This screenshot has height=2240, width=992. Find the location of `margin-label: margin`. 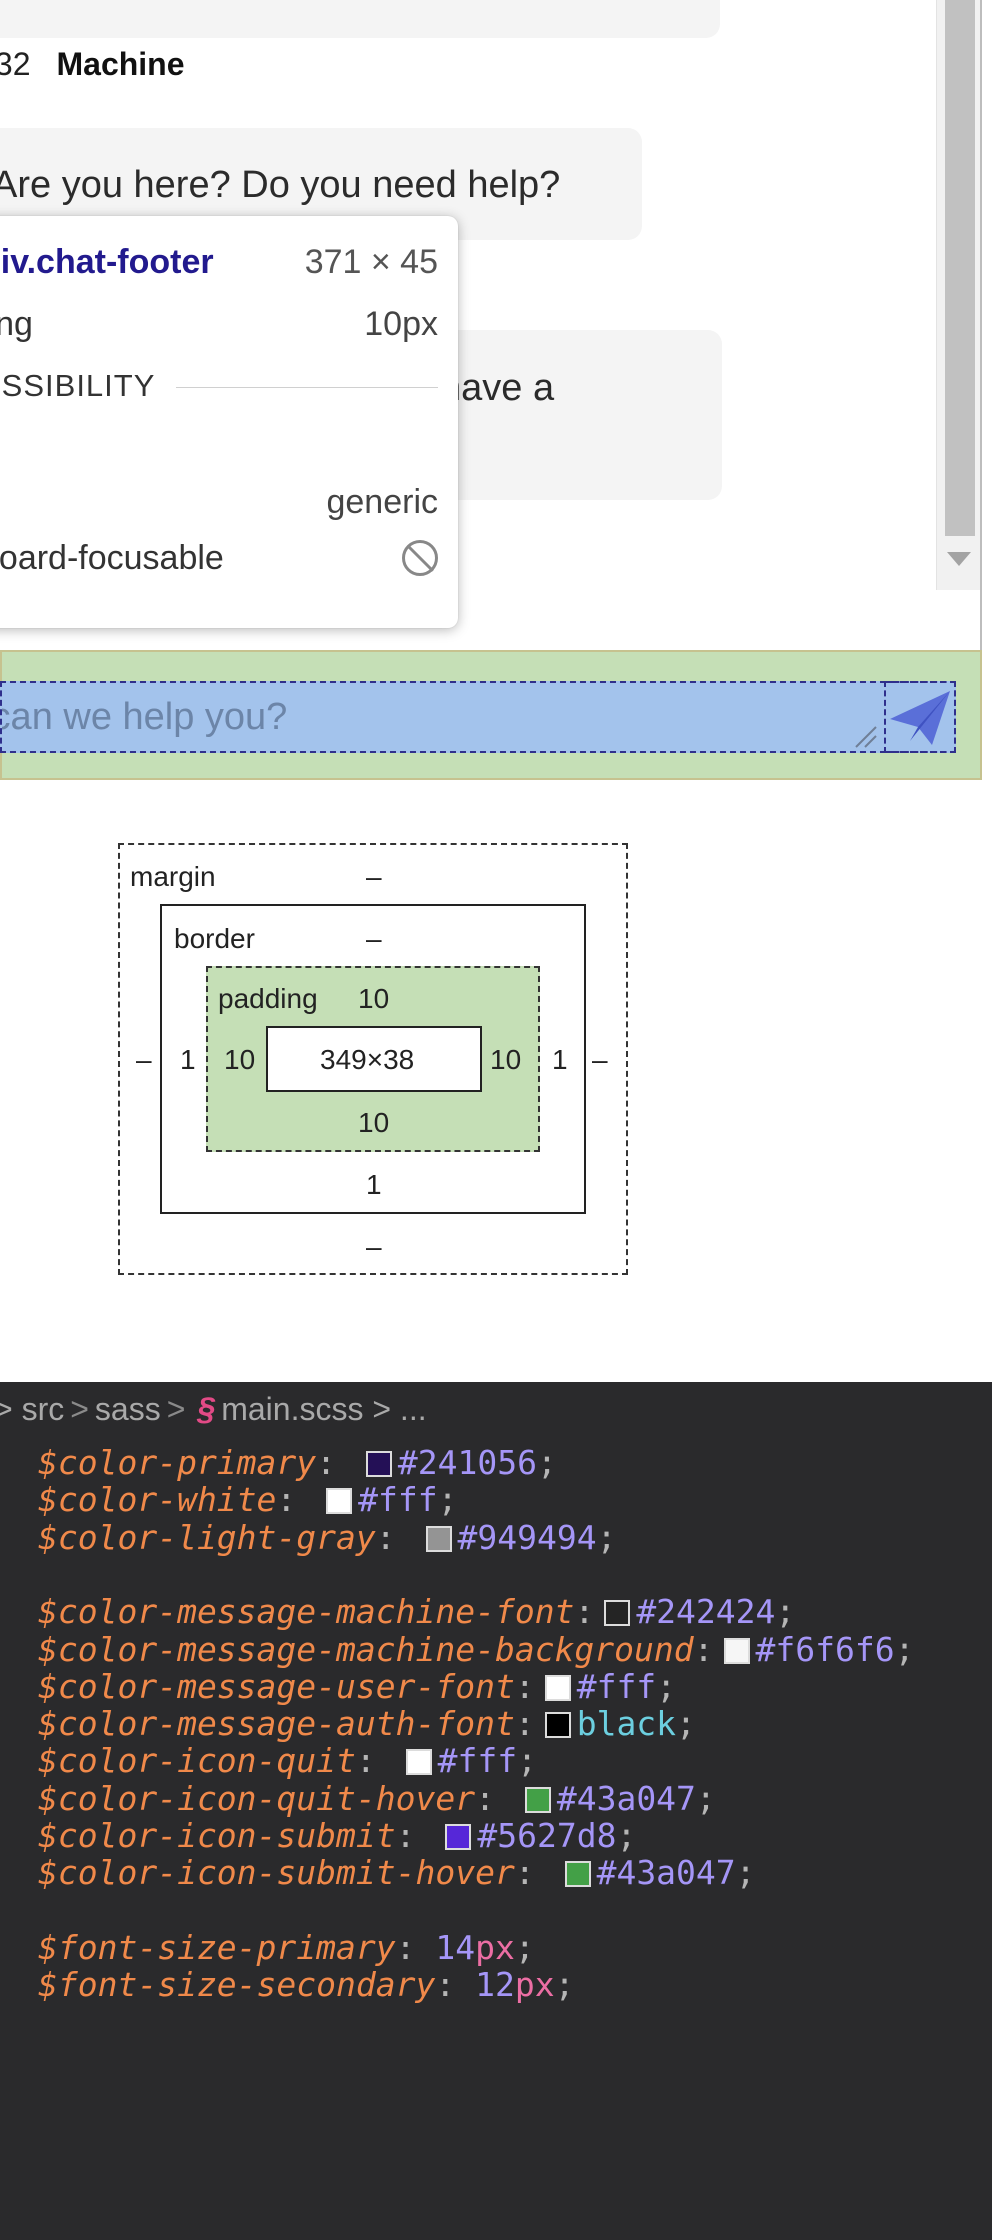

margin-label: margin is located at coordinates (173, 876).